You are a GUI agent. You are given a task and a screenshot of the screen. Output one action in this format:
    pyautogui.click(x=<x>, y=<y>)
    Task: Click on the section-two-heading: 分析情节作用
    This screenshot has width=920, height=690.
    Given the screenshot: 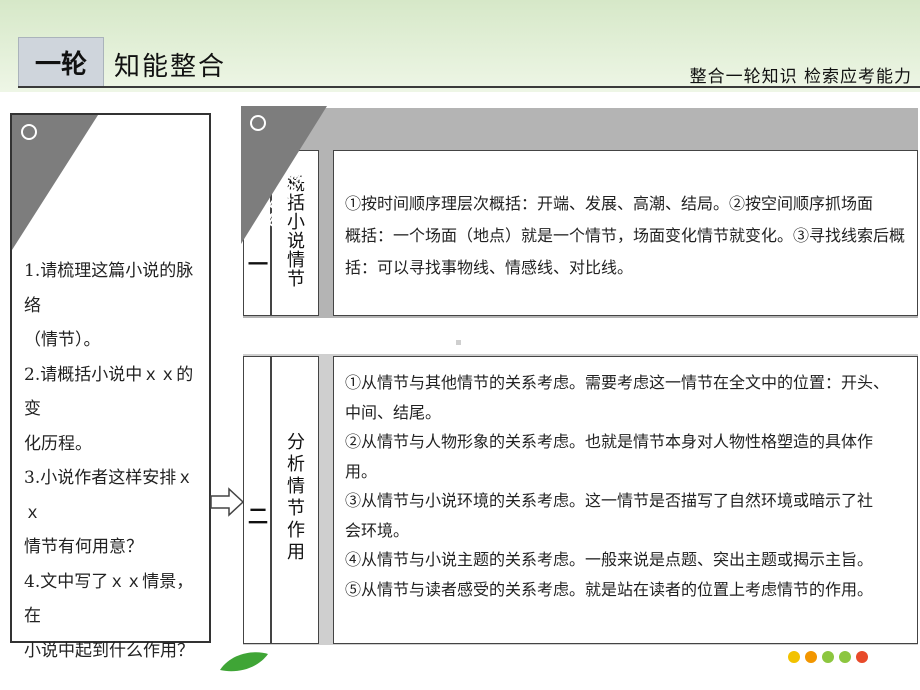 What is the action you would take?
    pyautogui.click(x=296, y=497)
    